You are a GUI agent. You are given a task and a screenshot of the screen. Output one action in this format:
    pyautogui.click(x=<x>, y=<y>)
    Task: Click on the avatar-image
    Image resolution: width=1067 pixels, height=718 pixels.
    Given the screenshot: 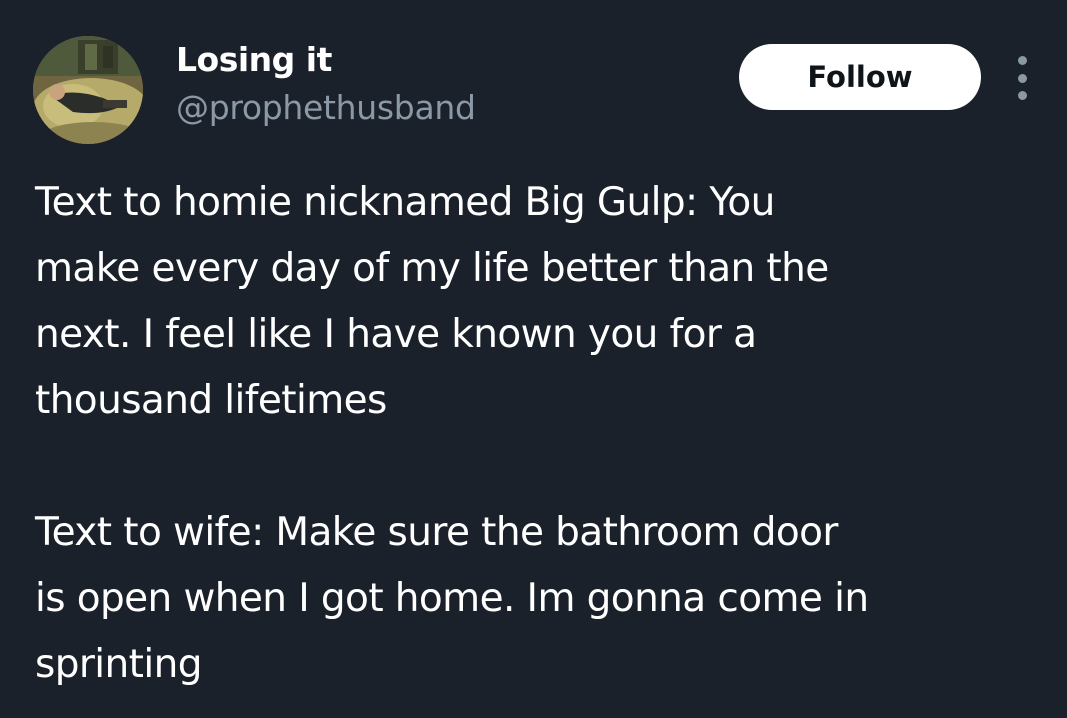 What is the action you would take?
    pyautogui.click(x=88, y=90)
    